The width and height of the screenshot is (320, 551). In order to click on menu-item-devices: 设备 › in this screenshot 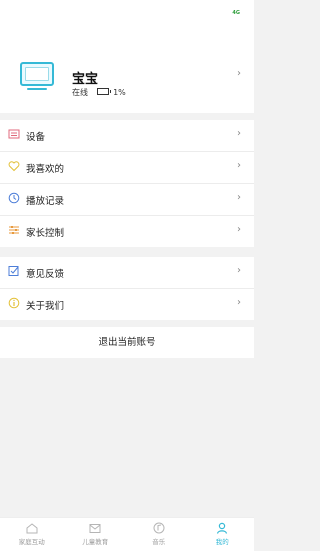, I will do `click(127, 136)`.